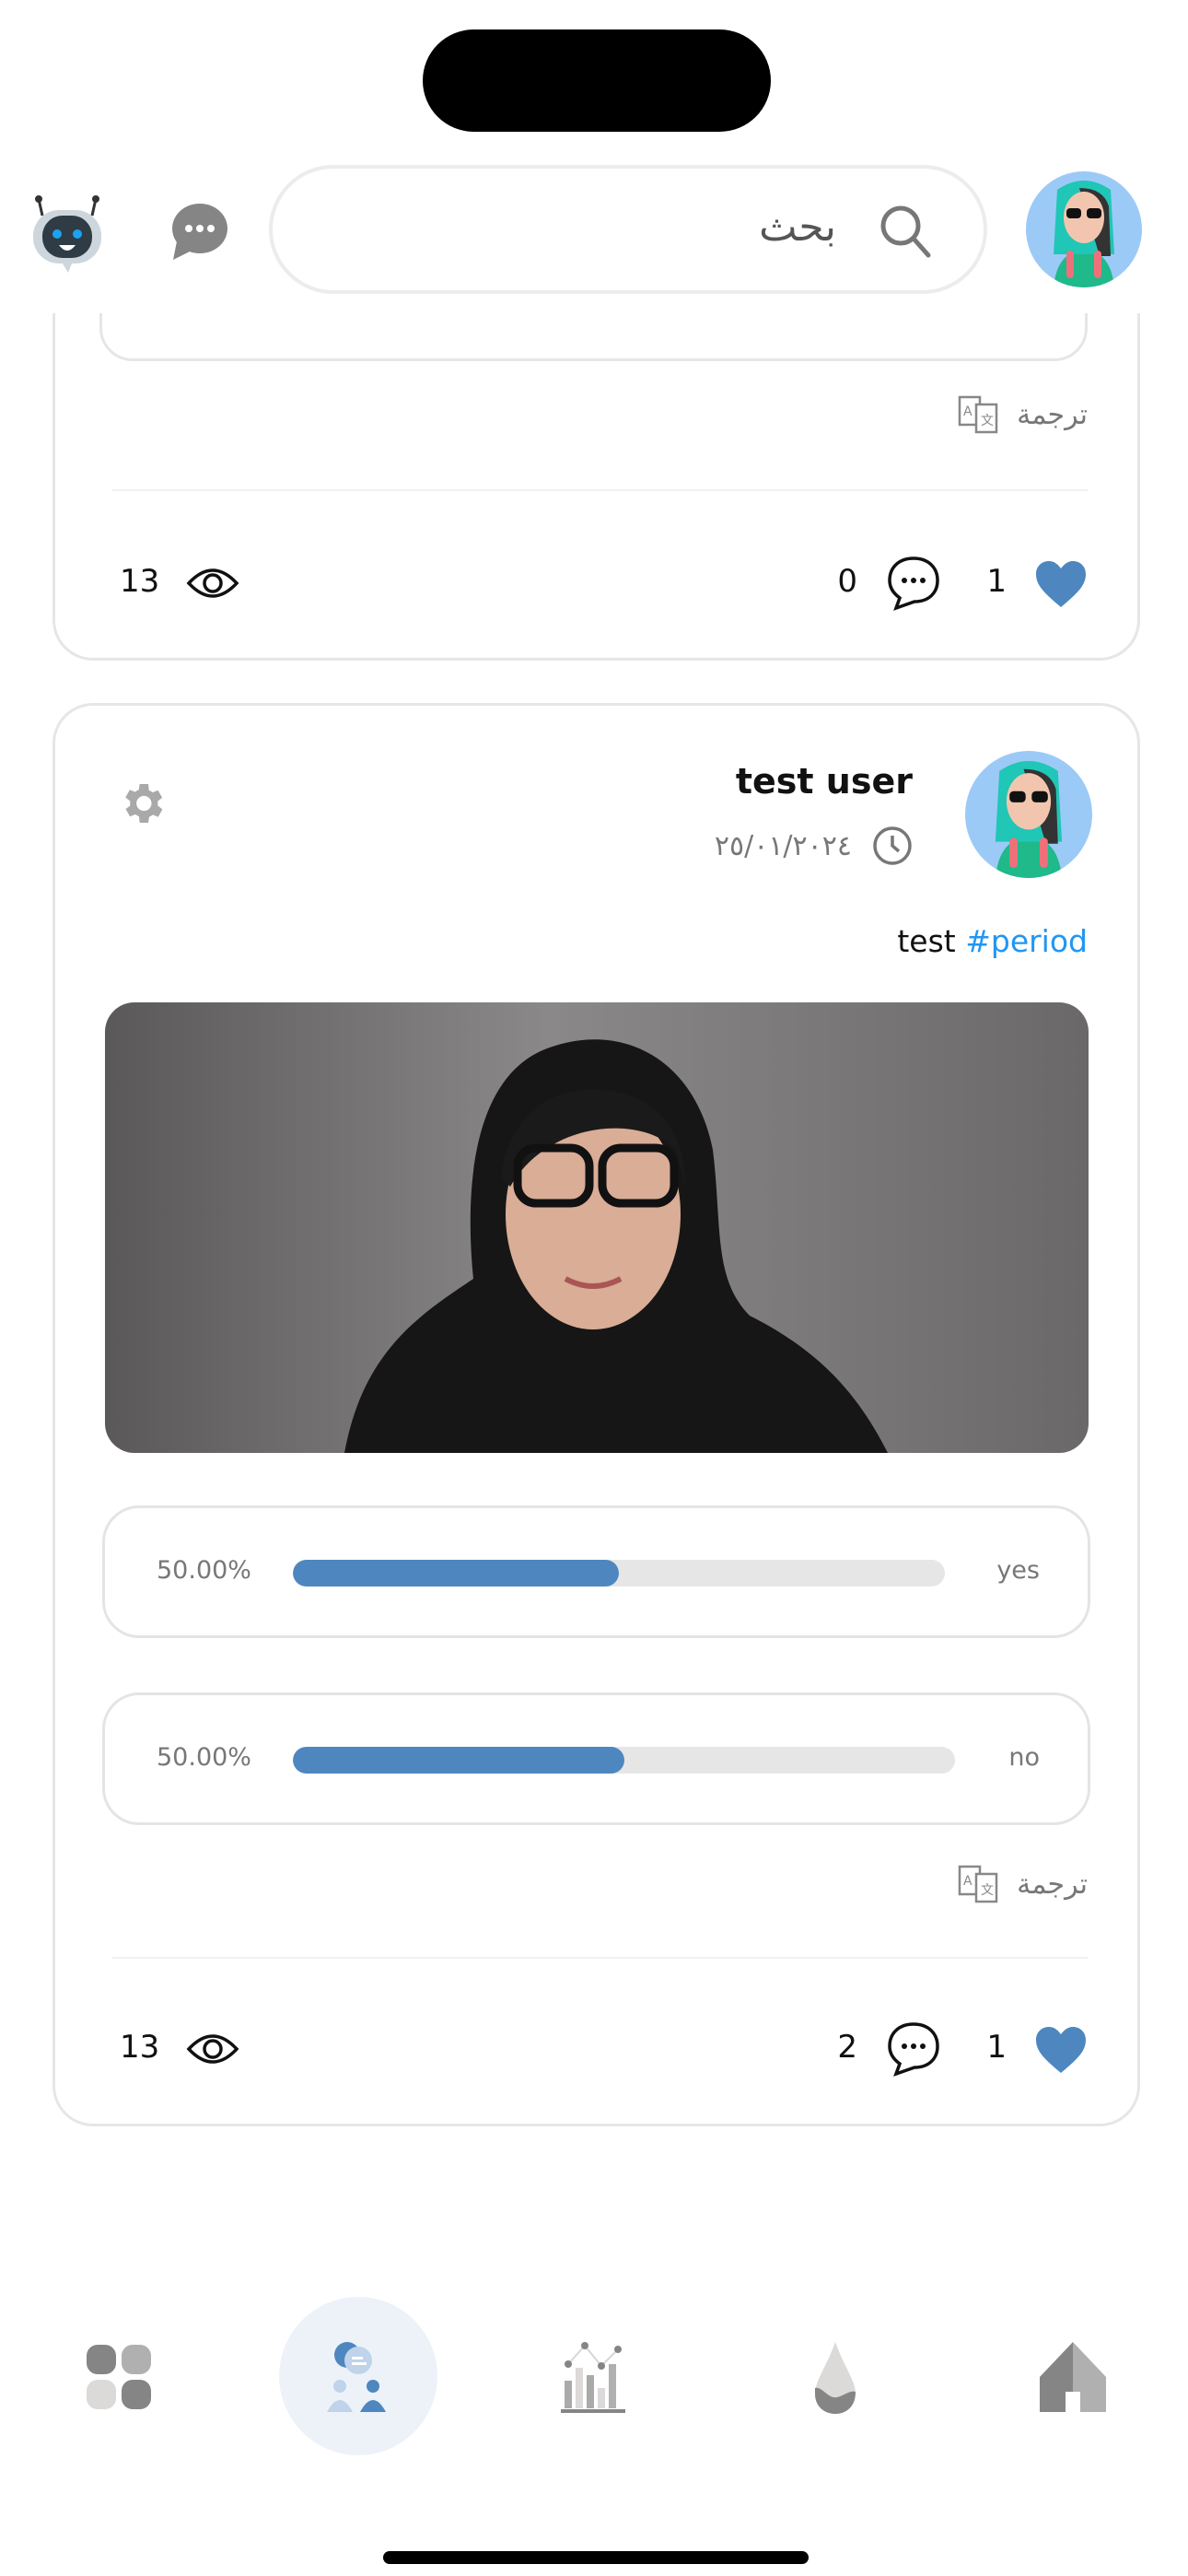 The height and width of the screenshot is (2576, 1188). I want to click on nav-community-icon, so click(358, 2377).